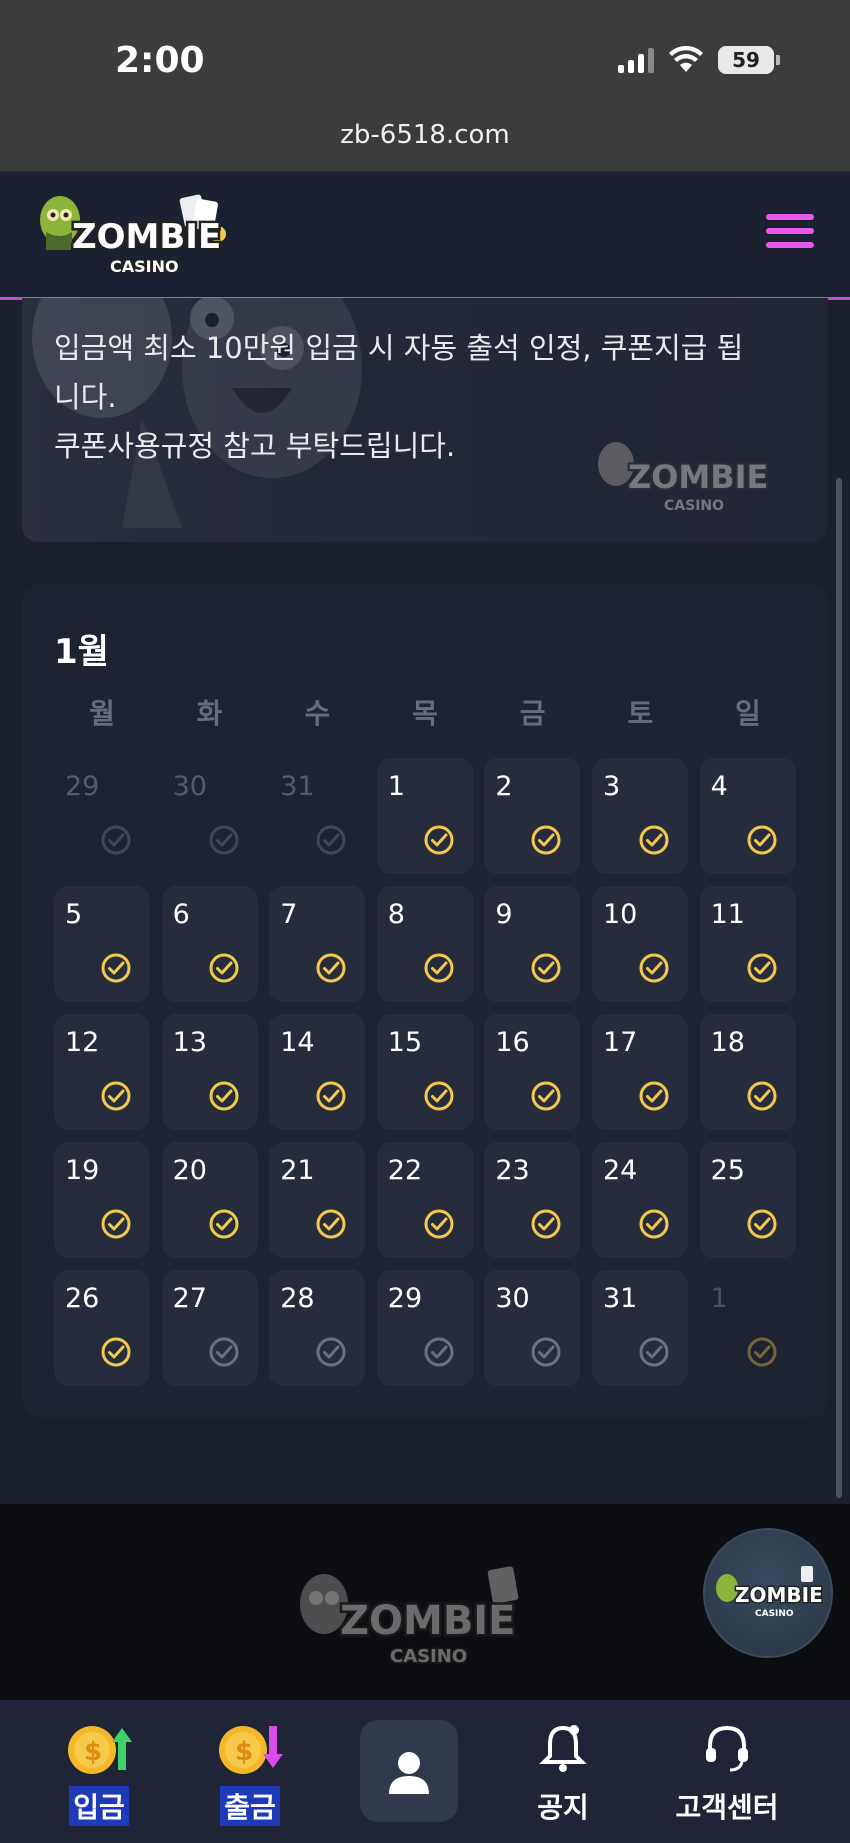  Describe the element at coordinates (425, 135) in the screenshot. I see `url-text: zb-6518.com` at that location.